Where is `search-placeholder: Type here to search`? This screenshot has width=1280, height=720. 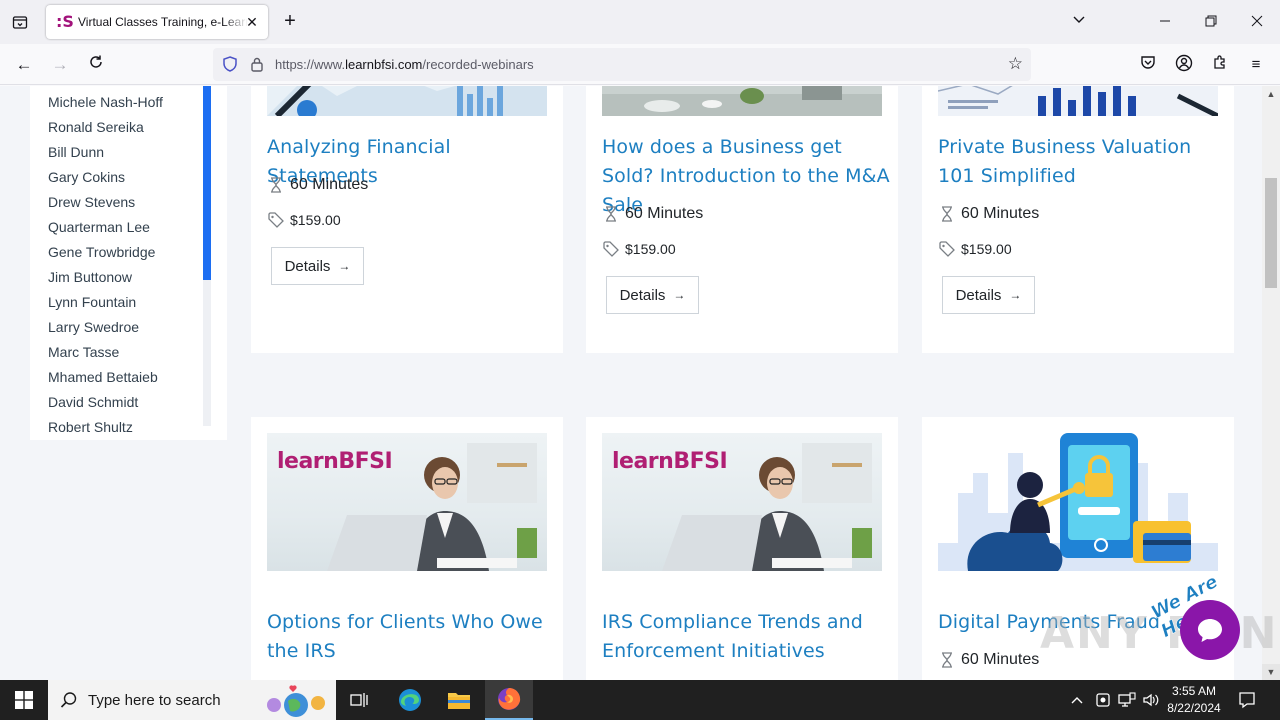
search-placeholder: Type here to search is located at coordinates (154, 700).